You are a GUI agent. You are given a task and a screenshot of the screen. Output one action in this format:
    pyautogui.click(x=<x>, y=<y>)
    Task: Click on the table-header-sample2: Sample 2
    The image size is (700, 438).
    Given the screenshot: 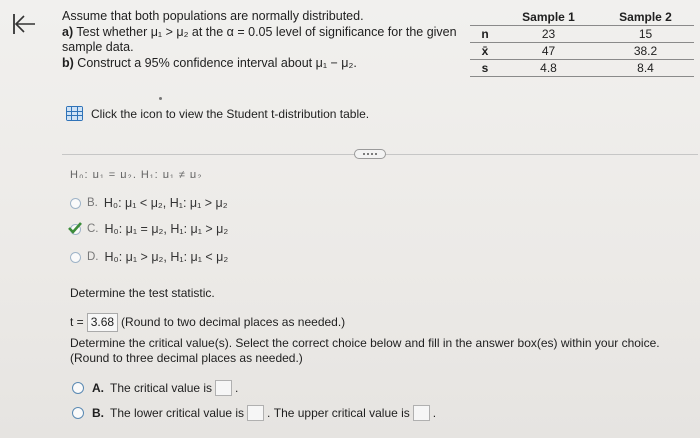 What is the action you would take?
    pyautogui.click(x=645, y=17)
    